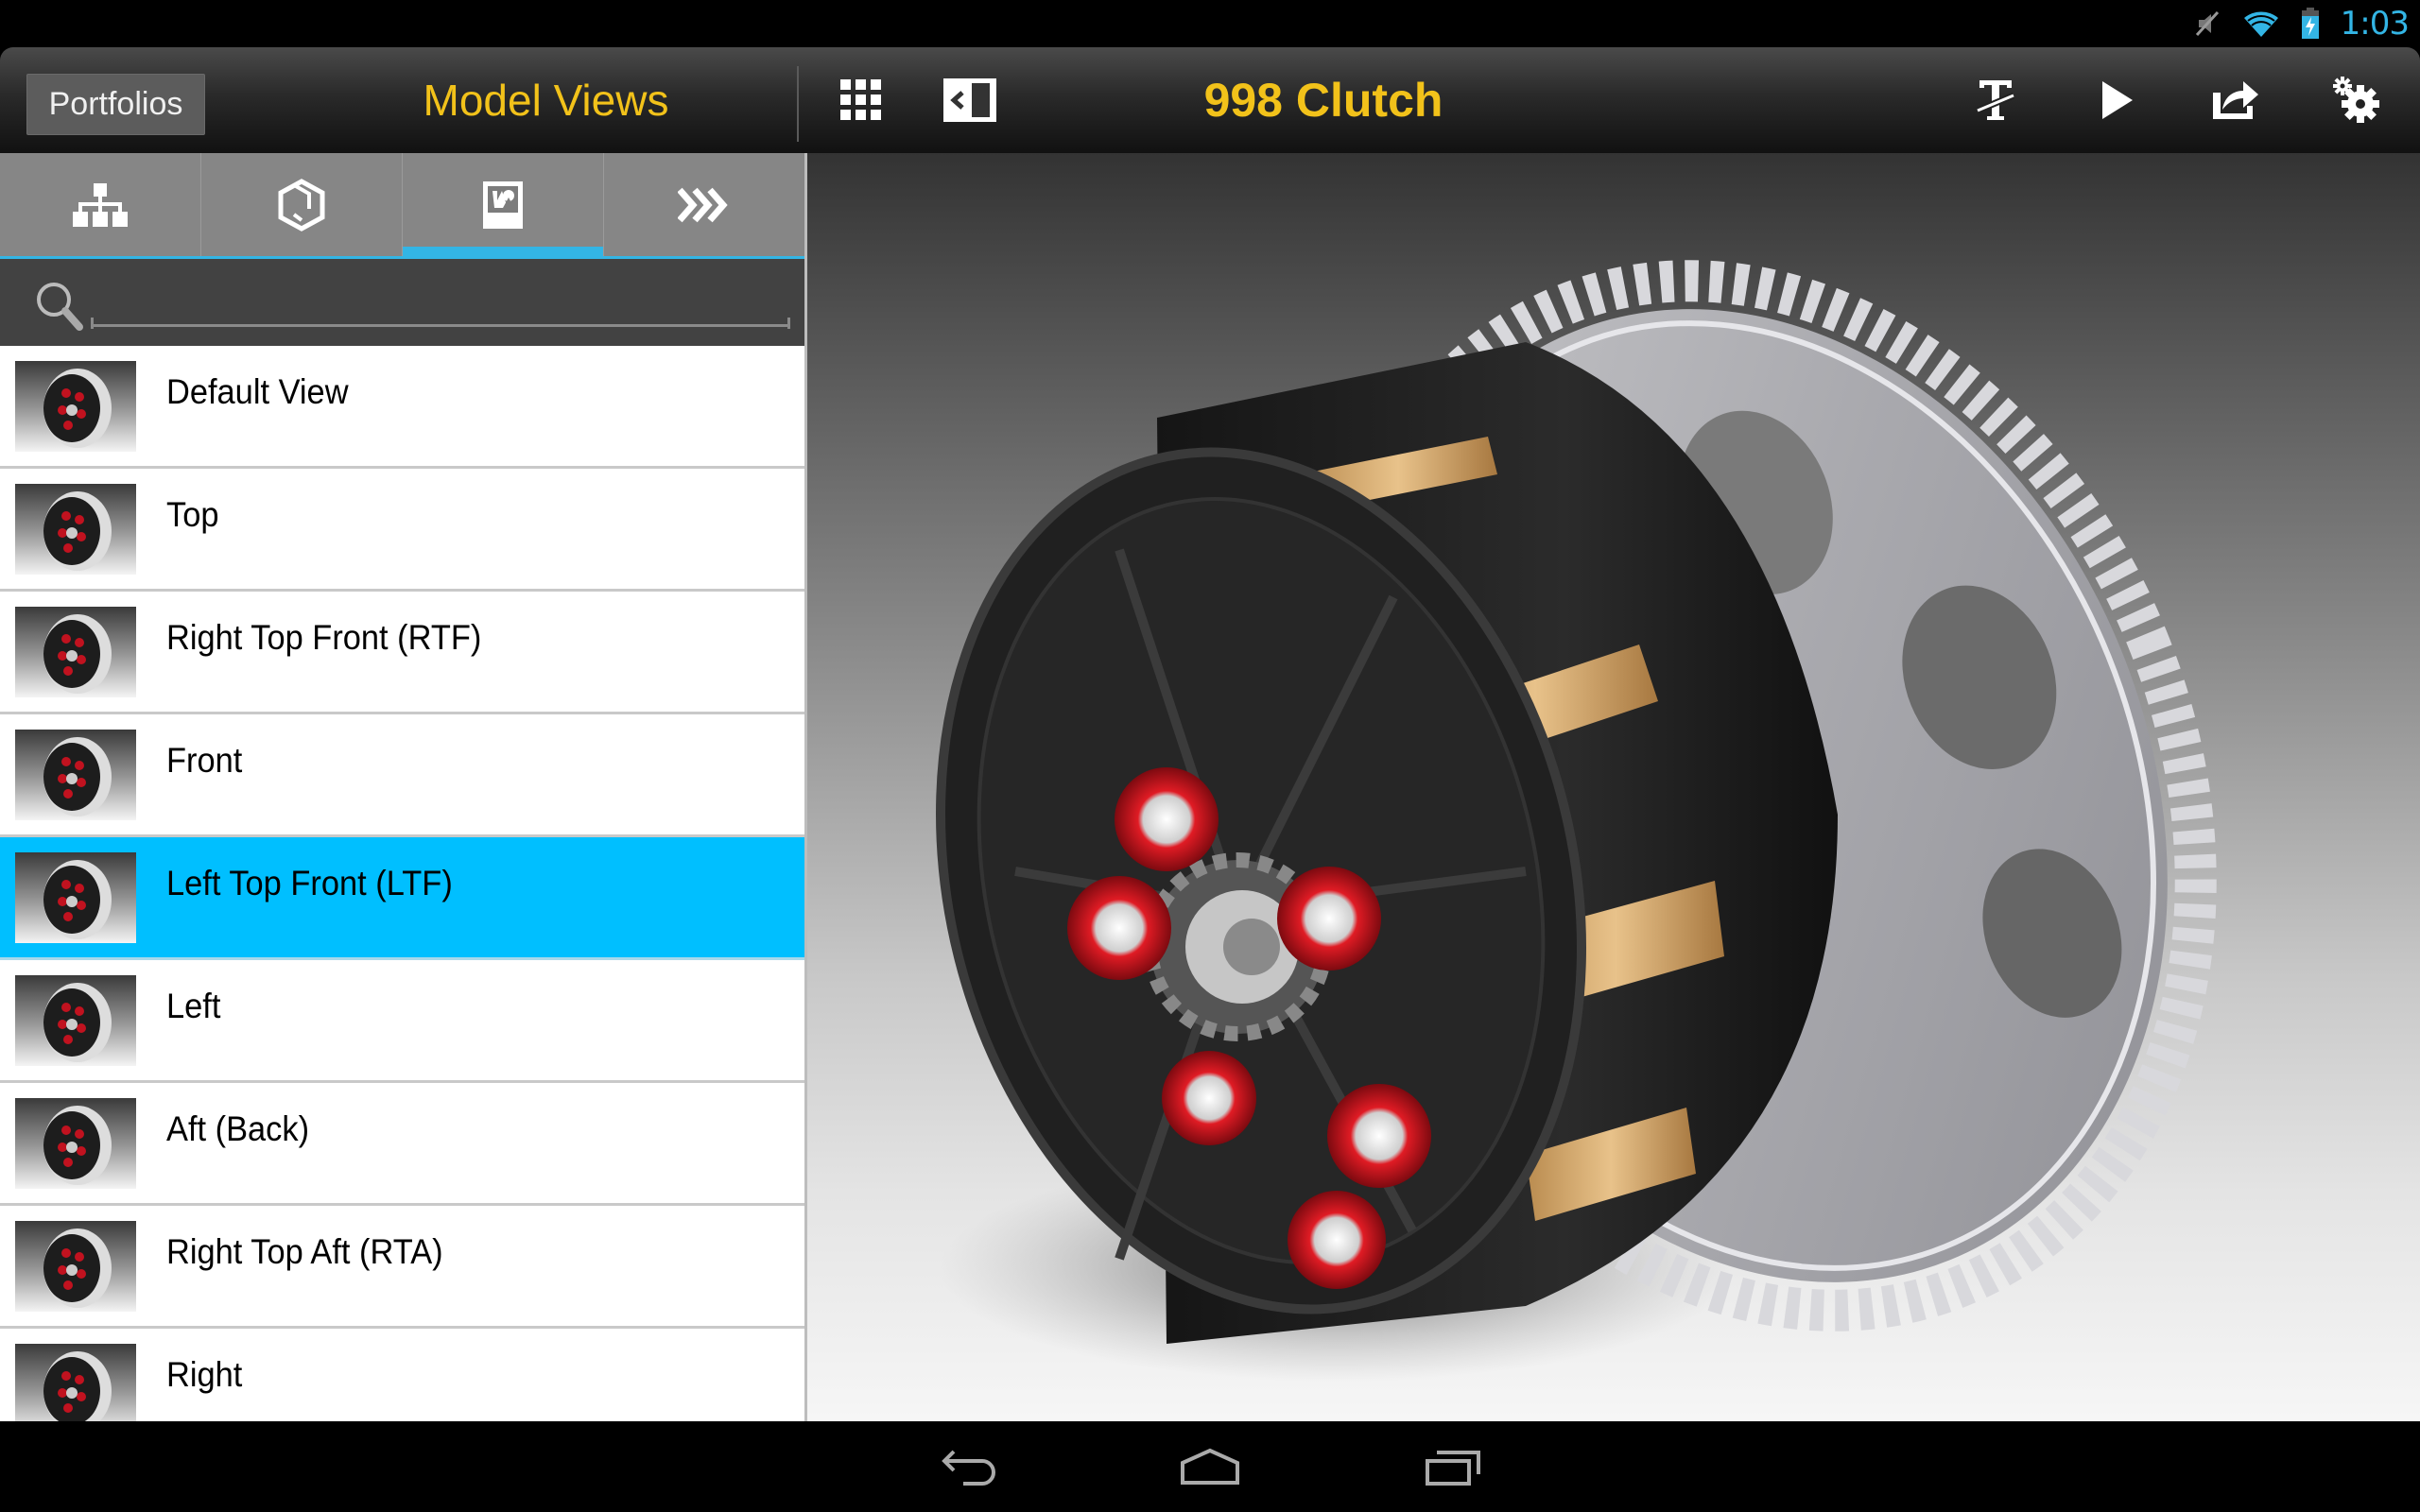 The width and height of the screenshot is (2420, 1512). Describe the element at coordinates (257, 391) in the screenshot. I see `view-label: Default View` at that location.